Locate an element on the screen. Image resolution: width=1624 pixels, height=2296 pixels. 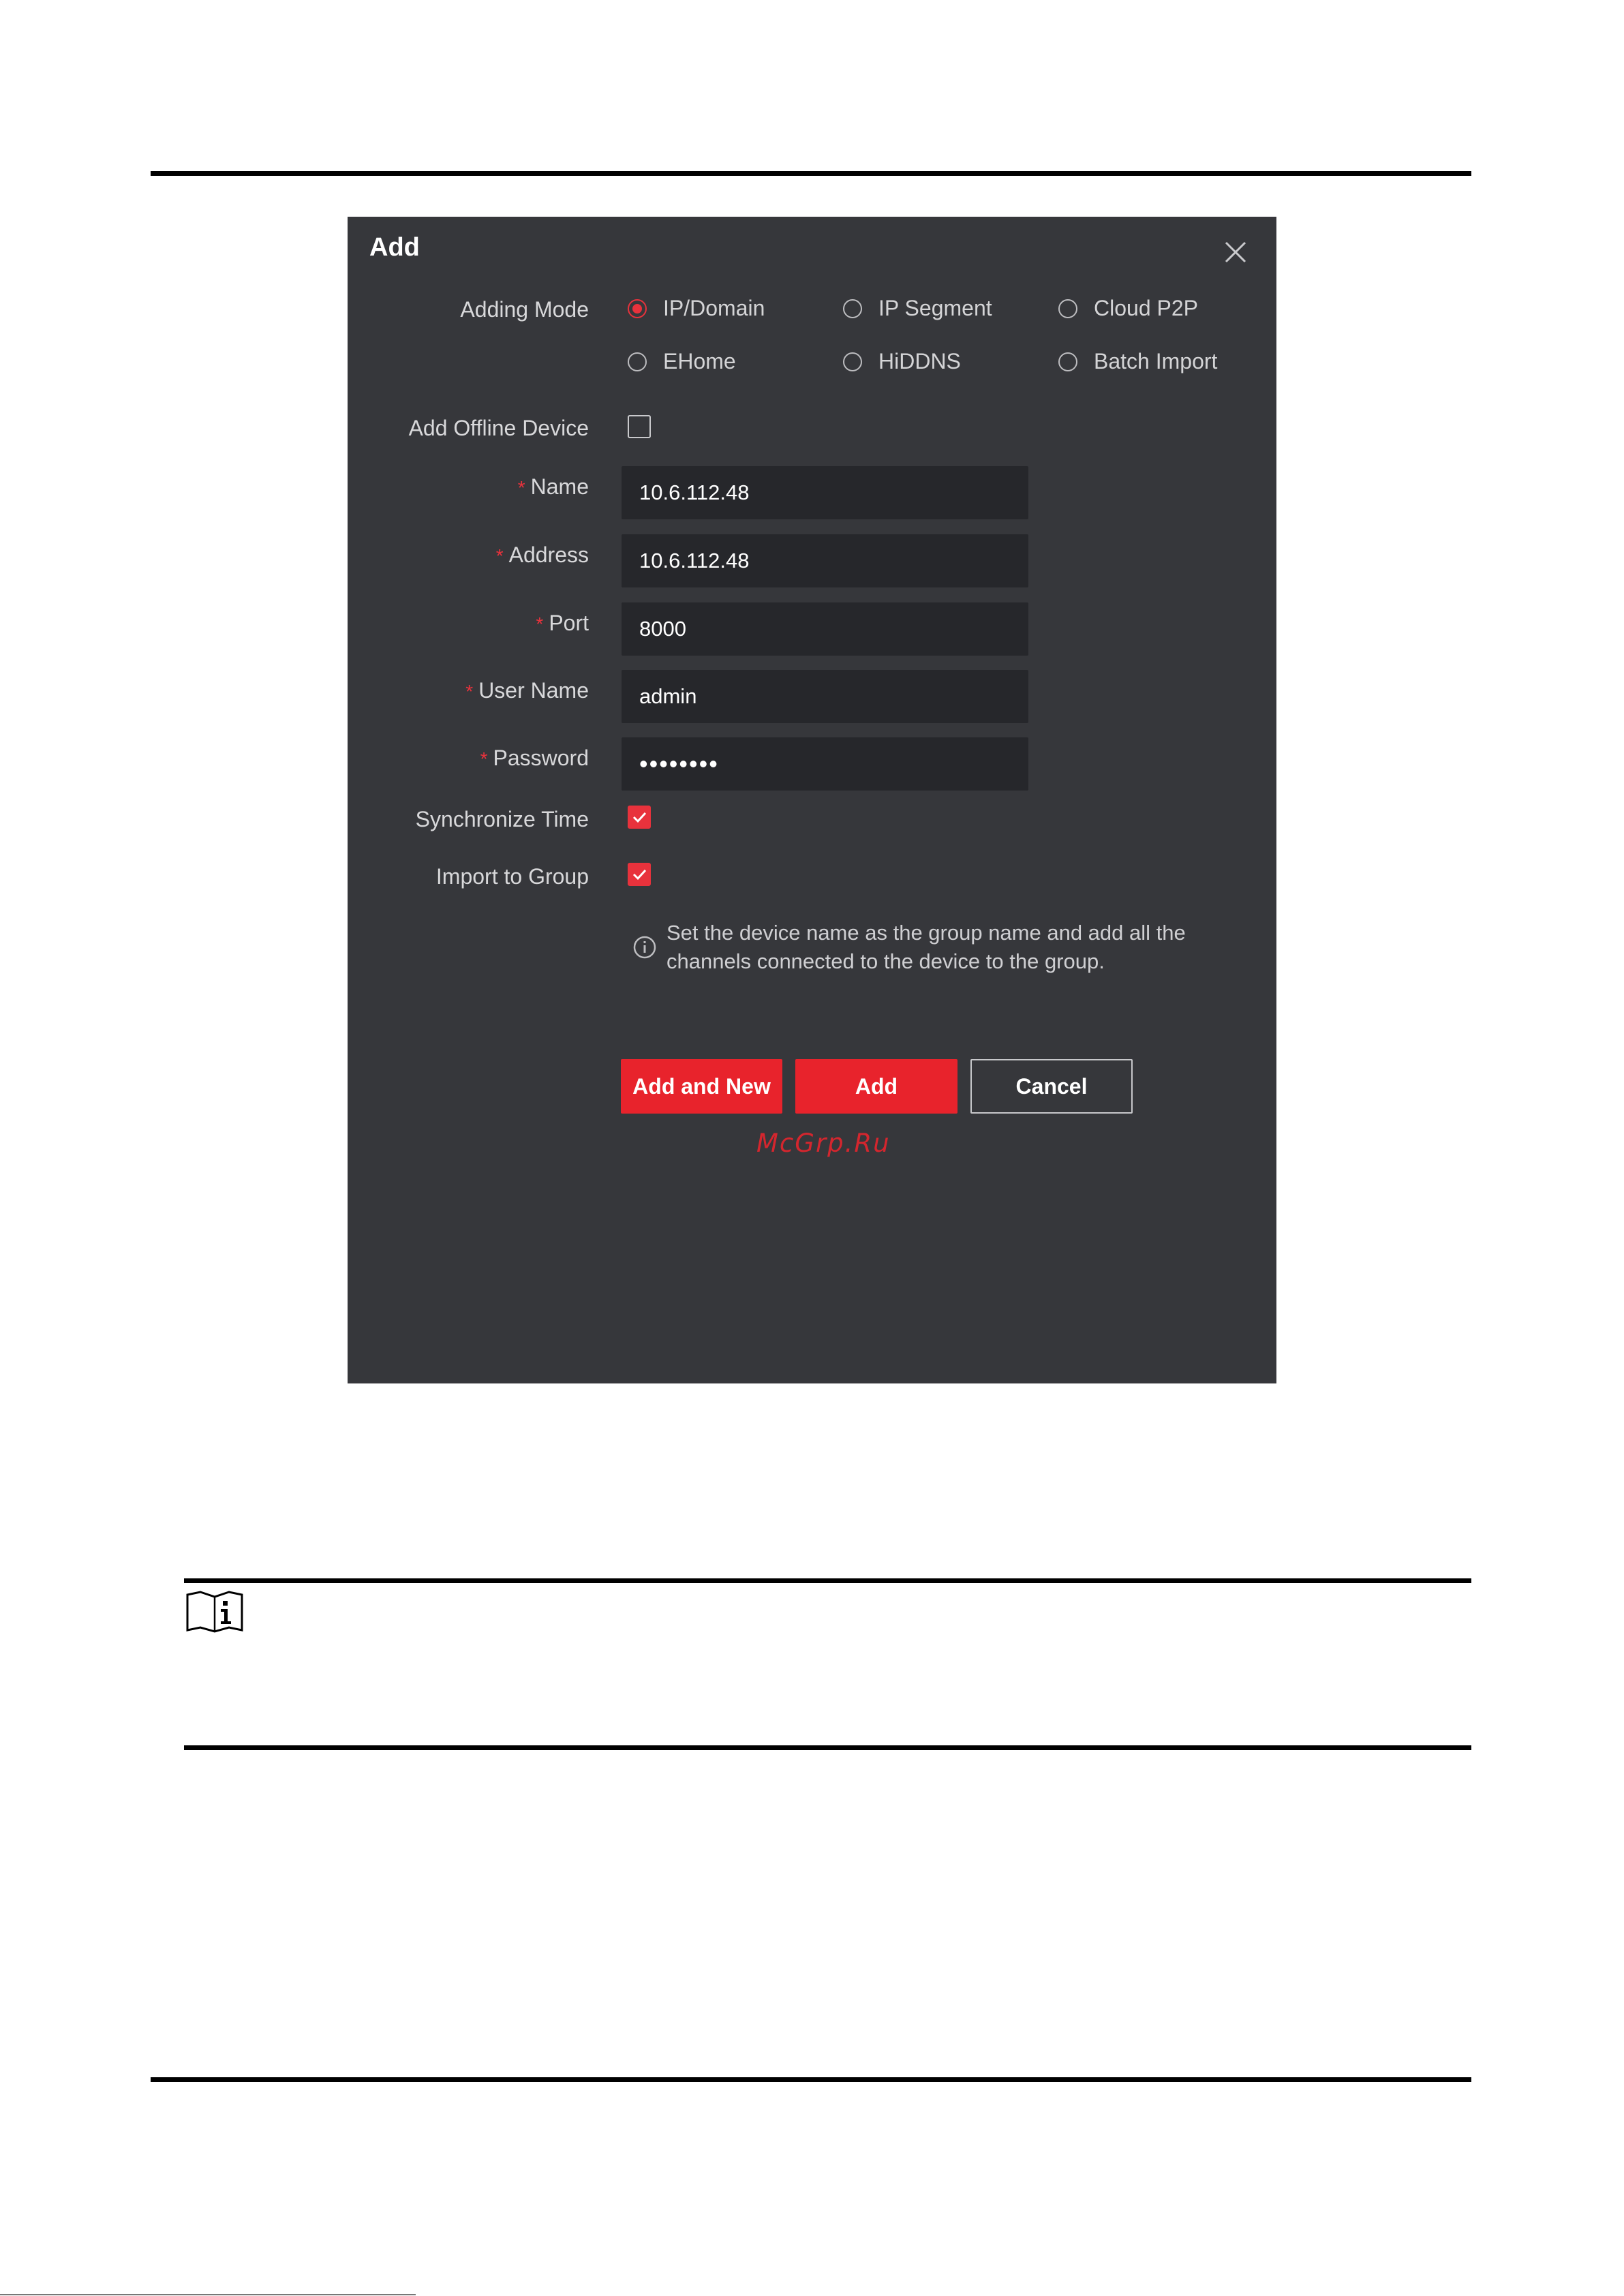
add-button: Add is located at coordinates (876, 1087).